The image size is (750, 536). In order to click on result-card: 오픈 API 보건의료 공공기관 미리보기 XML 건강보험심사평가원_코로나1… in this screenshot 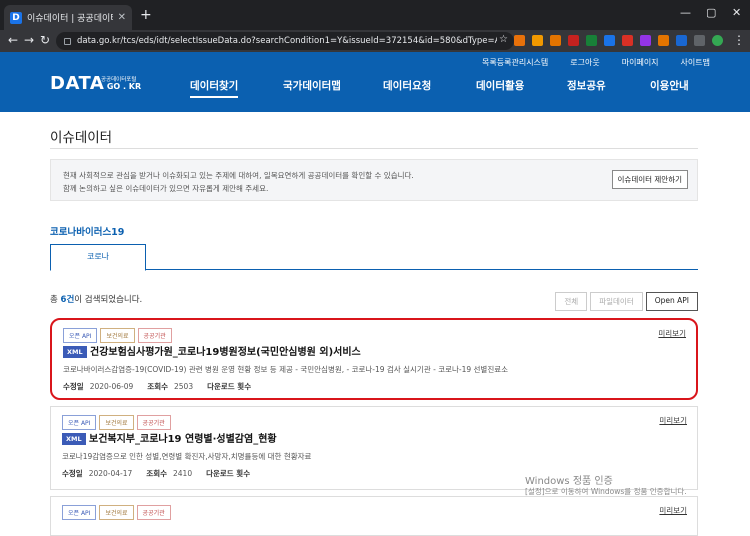, I will do `click(374, 359)`.